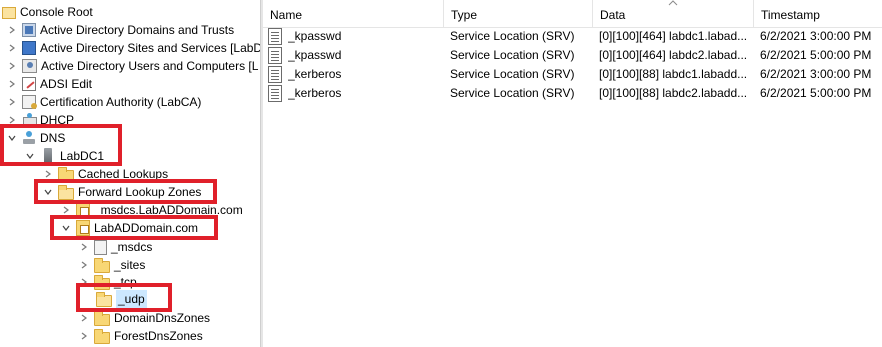  I want to click on tree-item-cached-lookups: Cached Lookups, so click(105, 174).